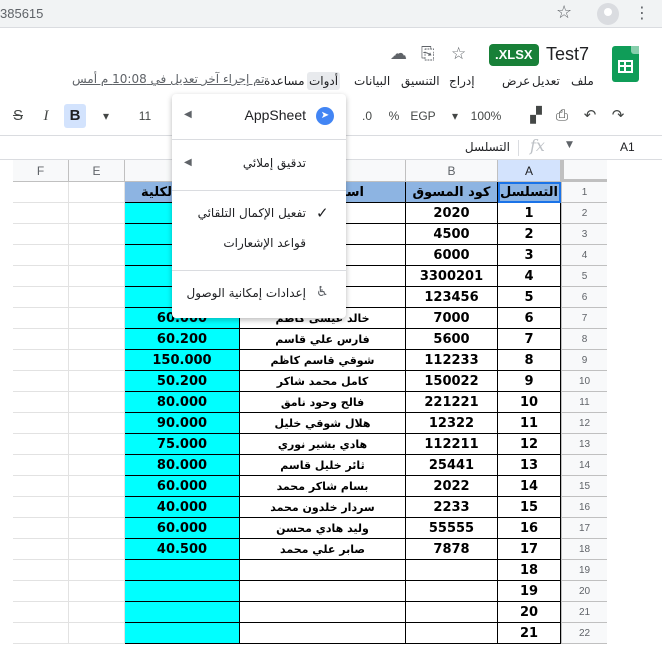 This screenshot has width=662, height=650. Describe the element at coordinates (452, 360) in the screenshot. I see `marketer-code-cell: 112233` at that location.